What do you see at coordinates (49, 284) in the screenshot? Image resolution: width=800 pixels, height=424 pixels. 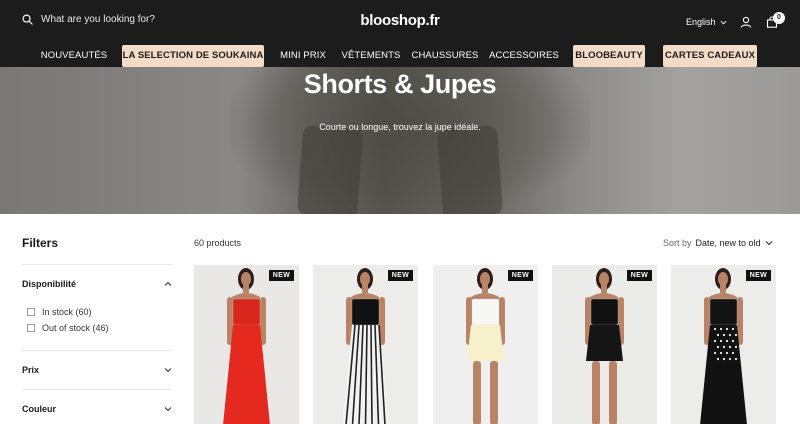 I see `facet-availability-label: Disponibilité` at bounding box center [49, 284].